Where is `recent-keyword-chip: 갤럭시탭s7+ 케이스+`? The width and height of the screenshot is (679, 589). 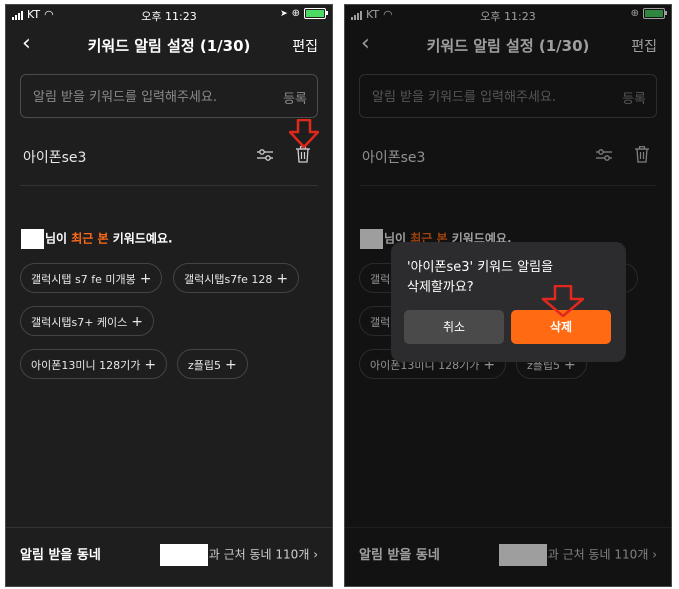 recent-keyword-chip: 갤럭시탭s7+ 케이스+ is located at coordinates (87, 321).